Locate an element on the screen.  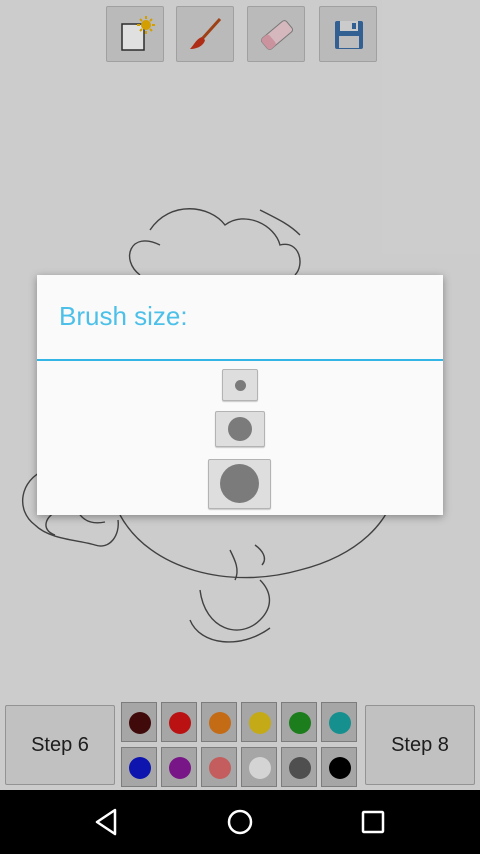
brush-size-medium-button is located at coordinates (240, 429).